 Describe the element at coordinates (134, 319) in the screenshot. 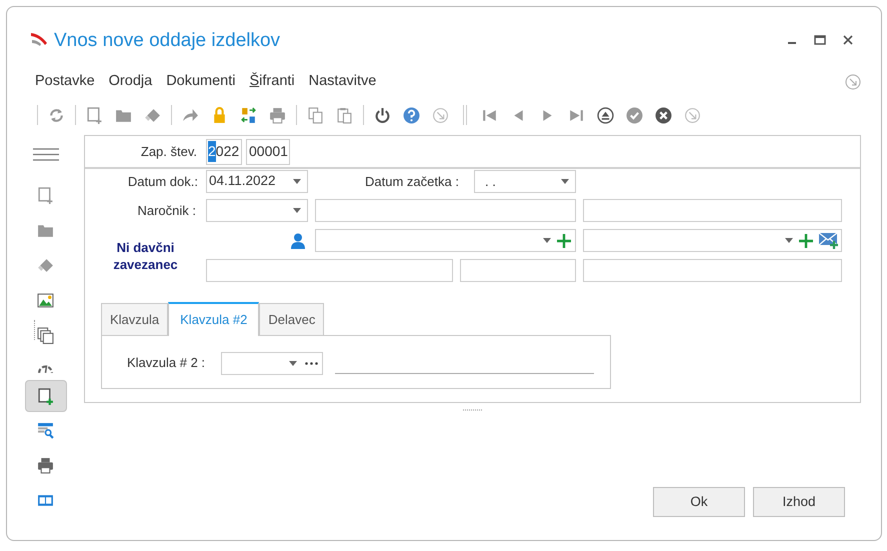

I see `tab: Klavzula` at that location.